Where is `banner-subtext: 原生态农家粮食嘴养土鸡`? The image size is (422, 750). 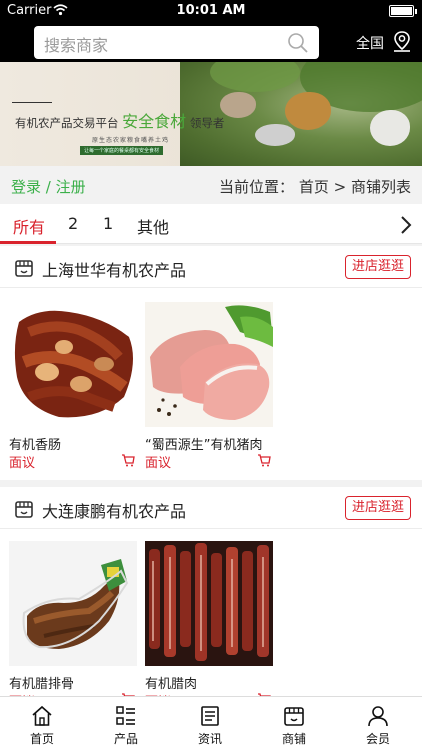
banner-subtext: 原生态农家粮食嘴养土鸡 is located at coordinates (131, 140).